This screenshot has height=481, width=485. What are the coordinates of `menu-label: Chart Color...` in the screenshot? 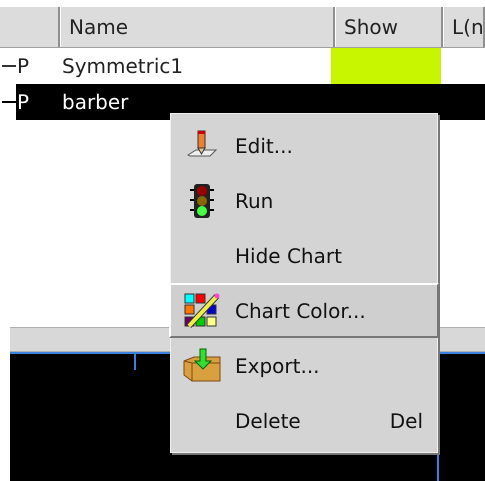 It's located at (301, 311).